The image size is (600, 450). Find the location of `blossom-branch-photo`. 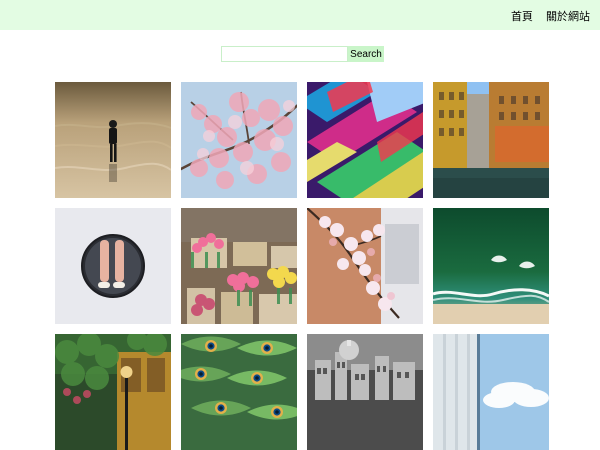

blossom-branch-photo is located at coordinates (365, 266).